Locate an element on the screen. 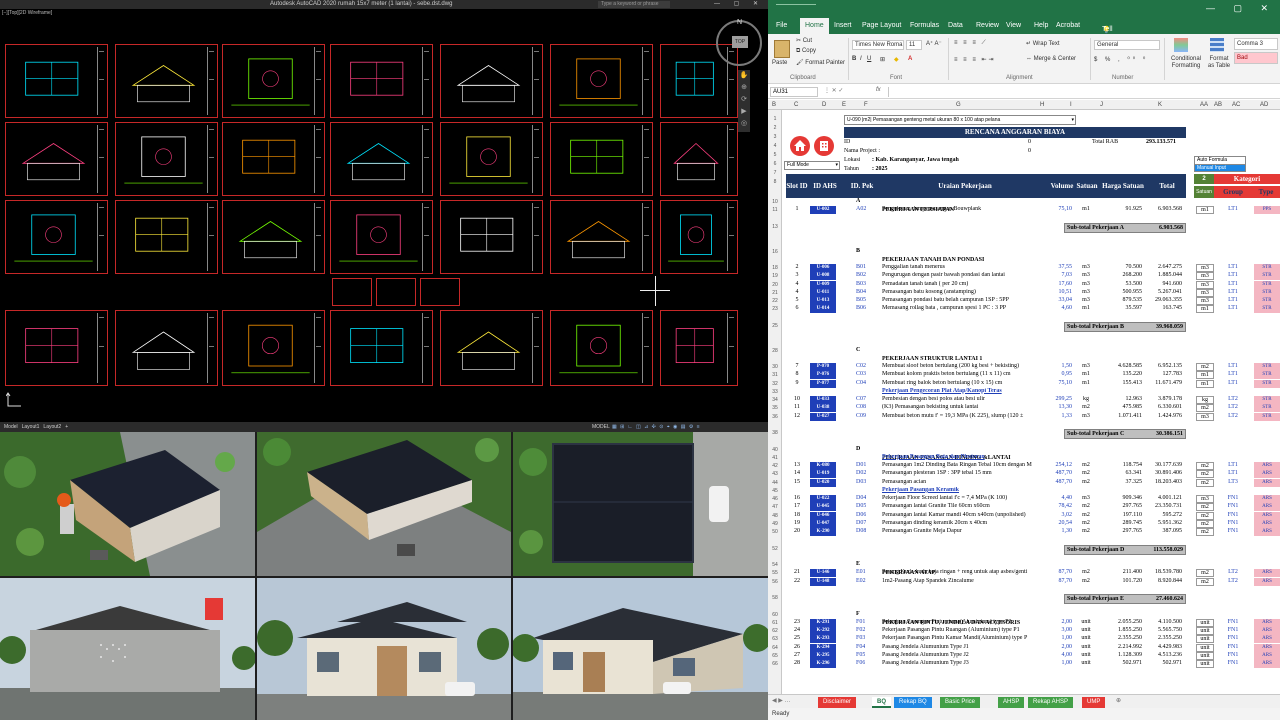 The height and width of the screenshot is (720, 1280). volume: 78,42 is located at coordinates (1060, 506).